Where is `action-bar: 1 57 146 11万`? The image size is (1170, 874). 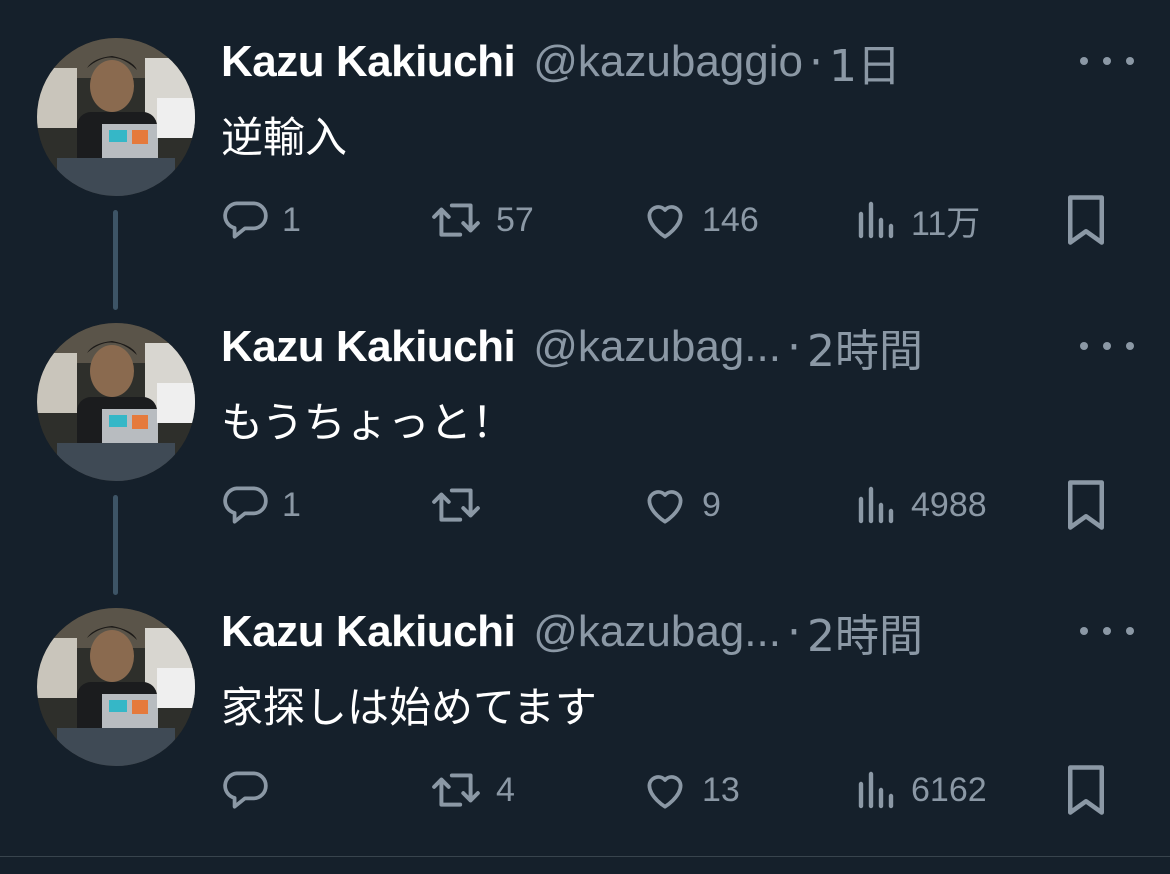
action-bar: 1 57 146 11万 is located at coordinates (585, 220).